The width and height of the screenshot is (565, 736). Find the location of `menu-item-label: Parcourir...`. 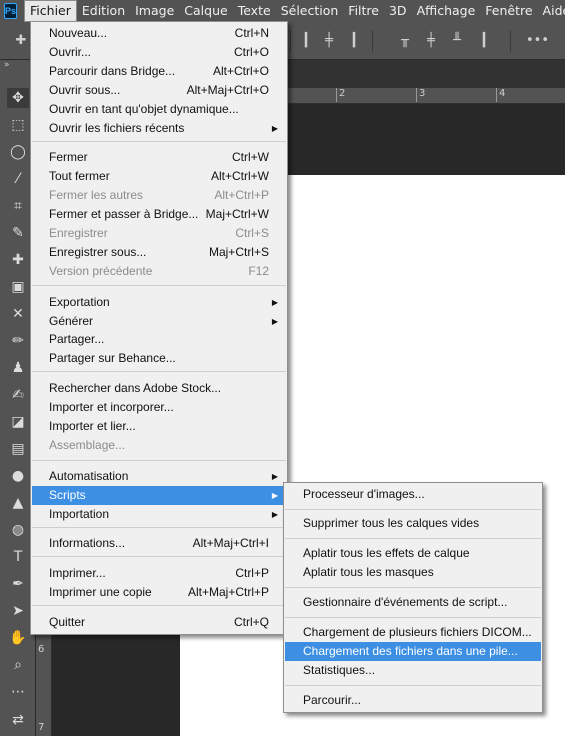

menu-item-label: Parcourir... is located at coordinates (332, 700).